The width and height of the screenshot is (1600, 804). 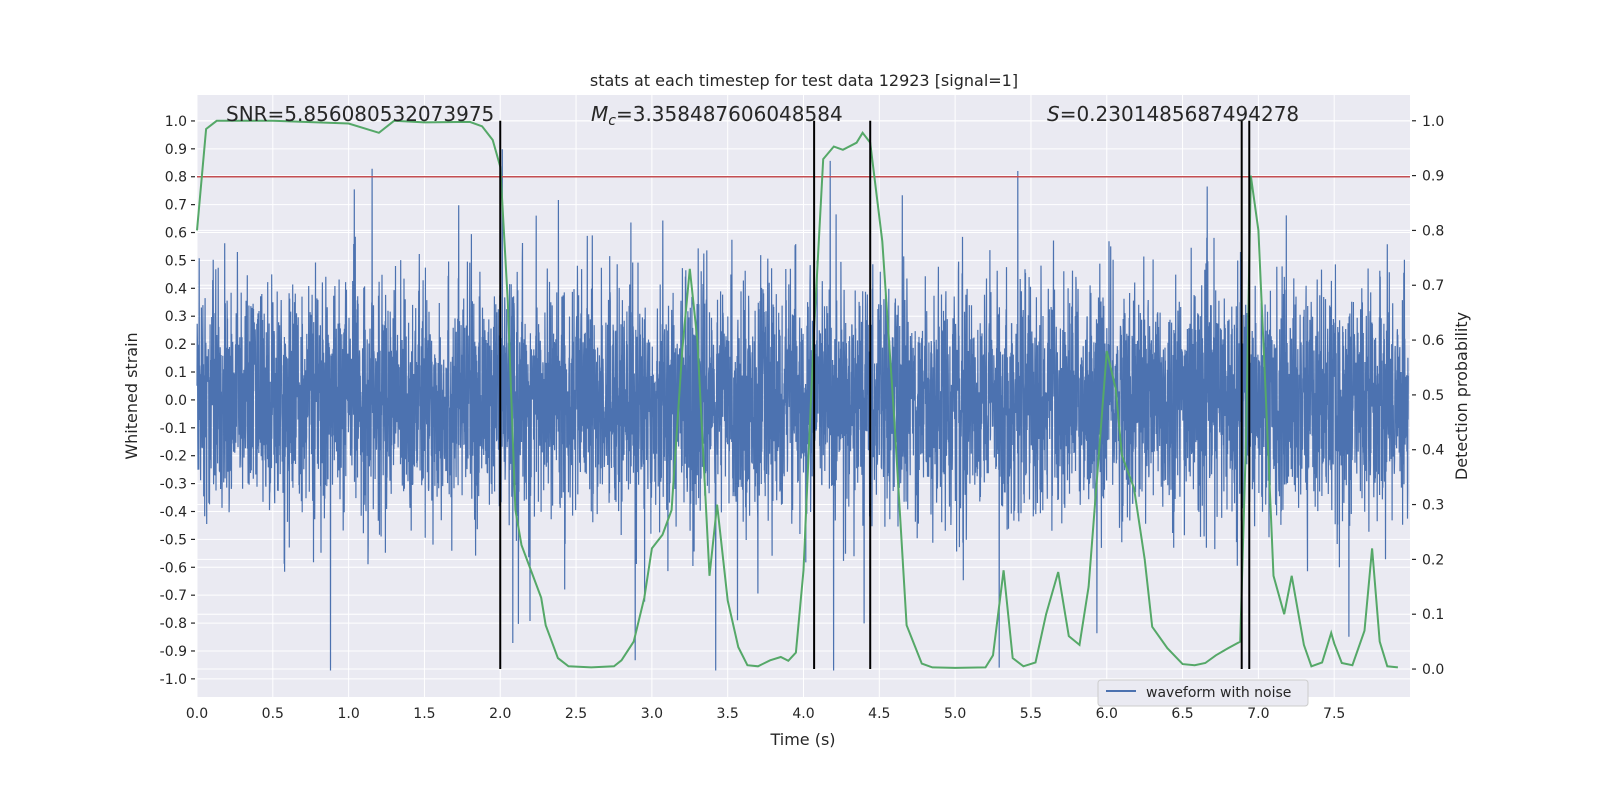 What do you see at coordinates (1433, 231) in the screenshot?
I see `y-right-tick-label: 0.8` at bounding box center [1433, 231].